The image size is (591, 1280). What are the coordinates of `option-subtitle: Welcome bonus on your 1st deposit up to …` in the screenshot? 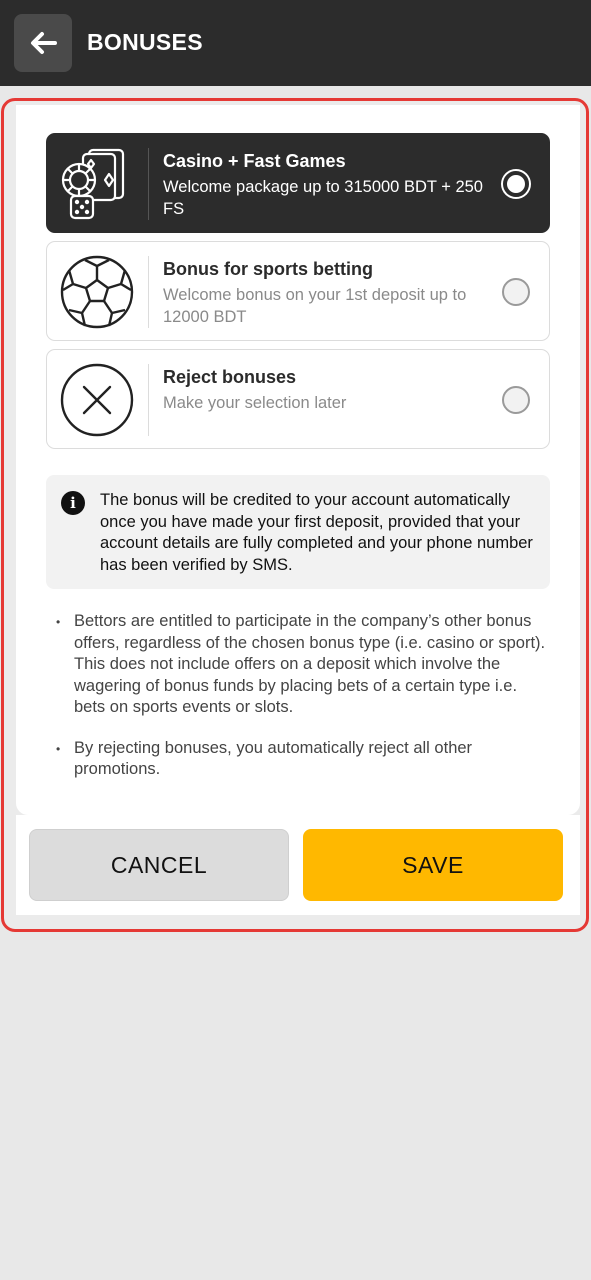 It's located at (315, 306).